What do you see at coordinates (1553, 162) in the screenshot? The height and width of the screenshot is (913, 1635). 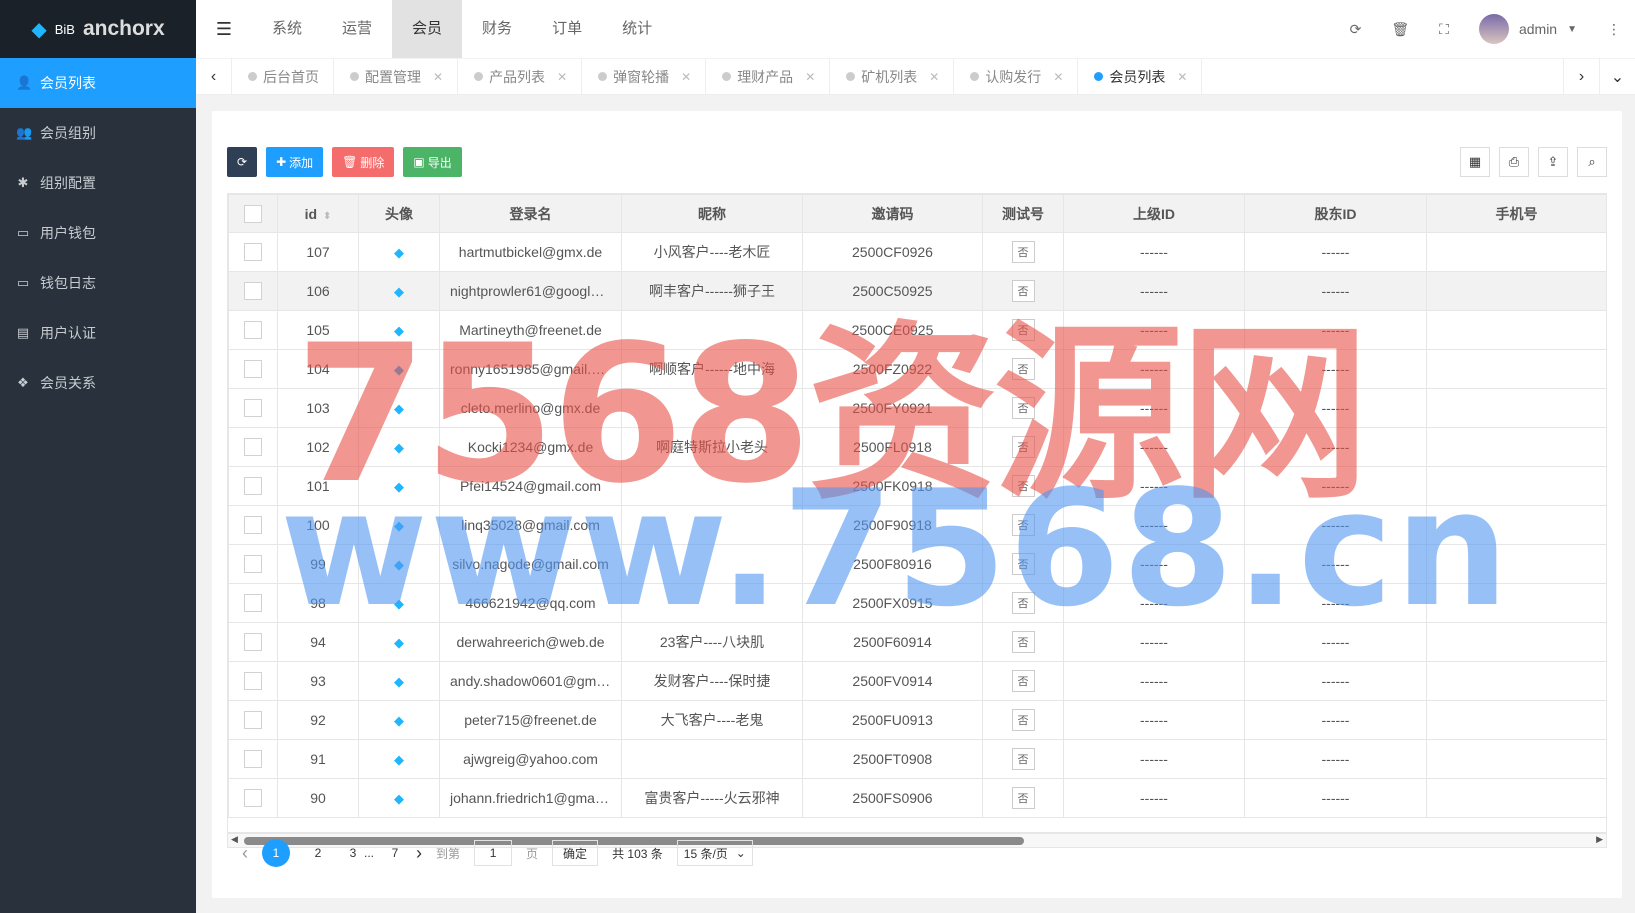 I see `export-icon: ⇪` at bounding box center [1553, 162].